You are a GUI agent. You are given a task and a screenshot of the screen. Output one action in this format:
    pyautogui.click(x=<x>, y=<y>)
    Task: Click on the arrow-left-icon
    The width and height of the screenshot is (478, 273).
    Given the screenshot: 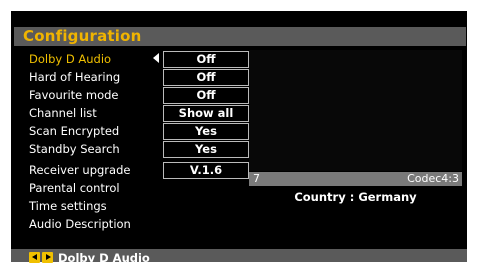 What is the action you would take?
    pyautogui.click(x=156, y=58)
    